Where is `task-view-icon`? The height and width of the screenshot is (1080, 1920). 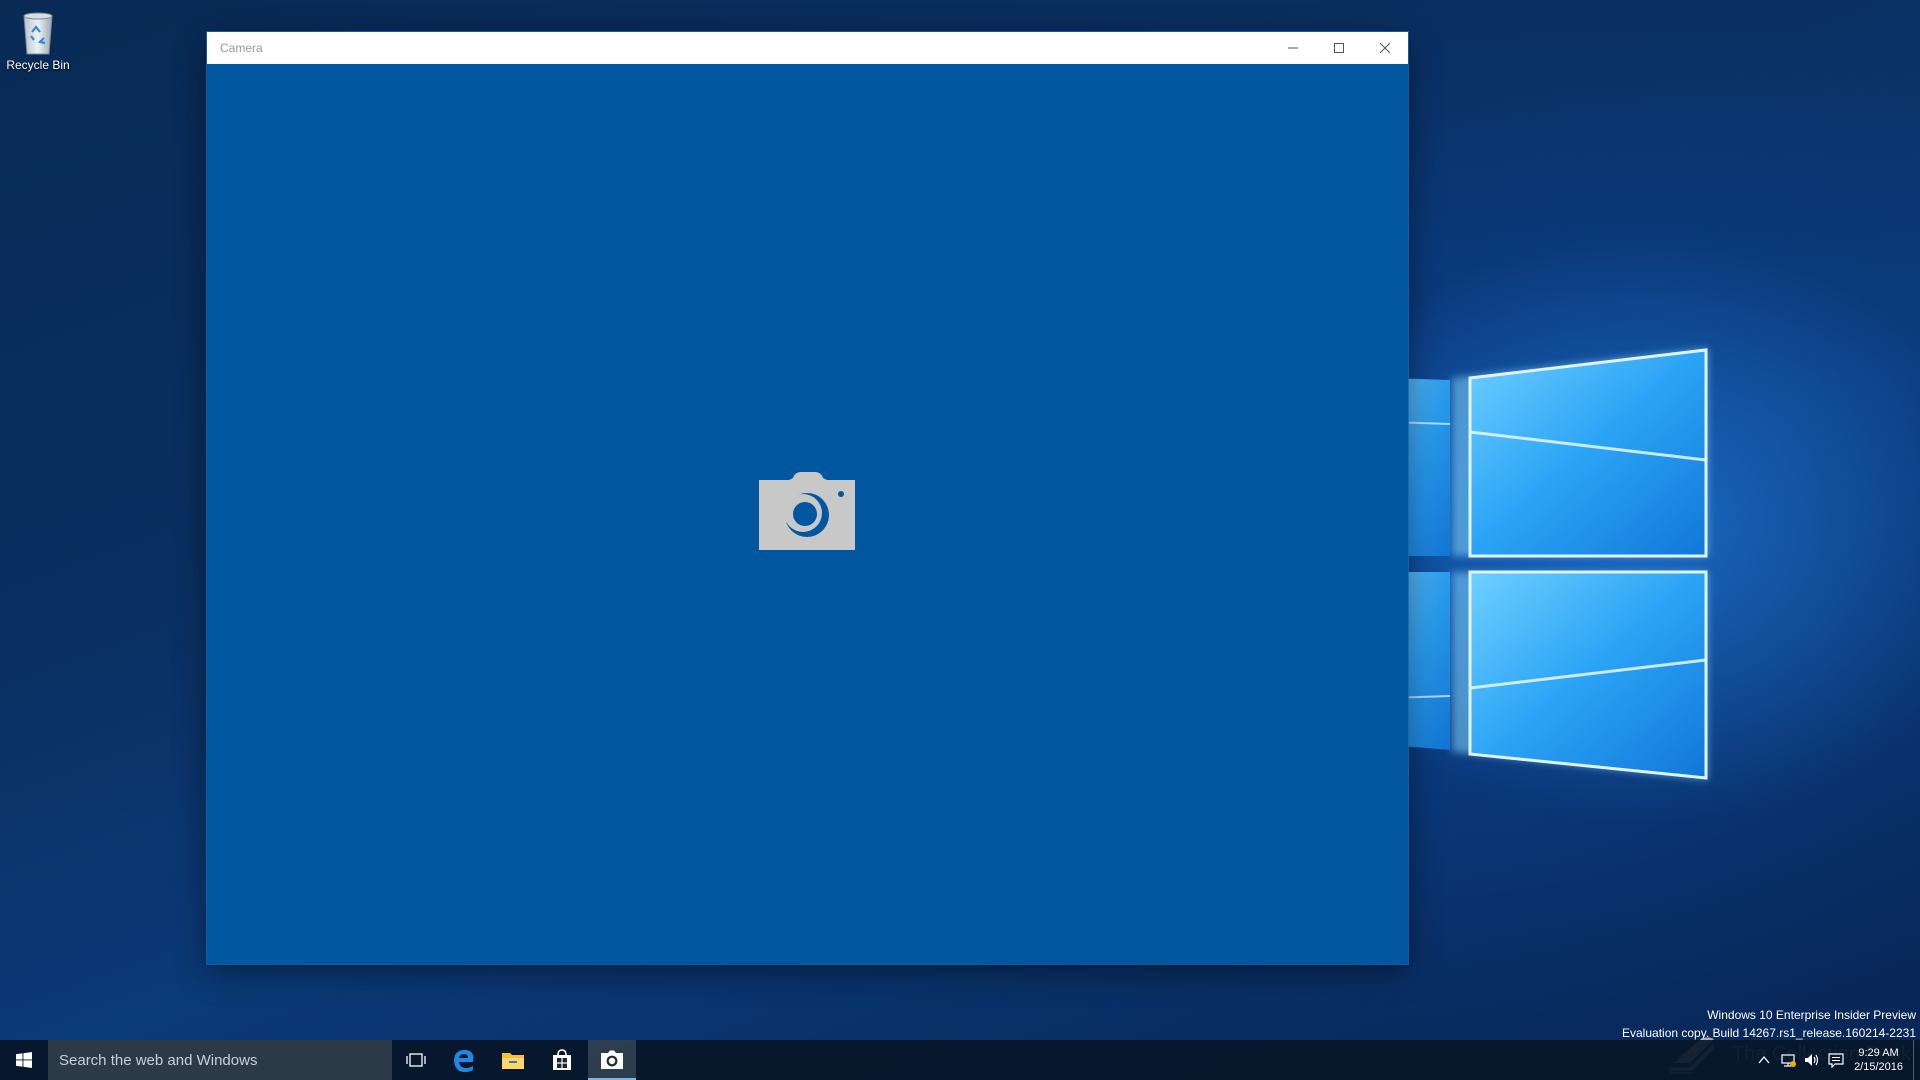 task-view-icon is located at coordinates (416, 1060).